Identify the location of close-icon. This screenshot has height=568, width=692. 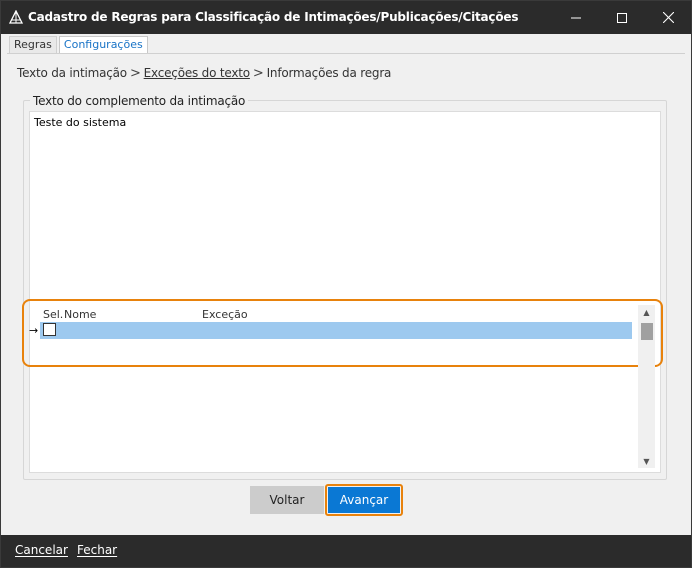
(668, 17).